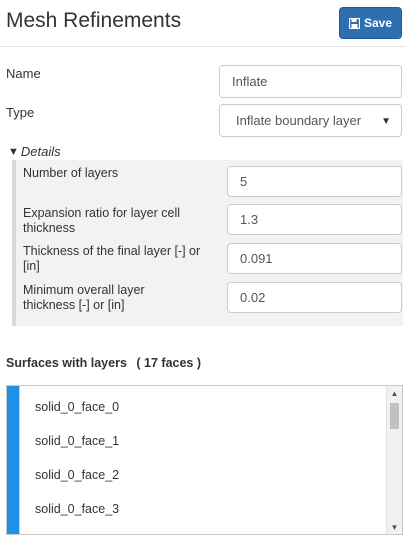 This screenshot has height=542, width=406. I want to click on name-label: Name, so click(23, 73).